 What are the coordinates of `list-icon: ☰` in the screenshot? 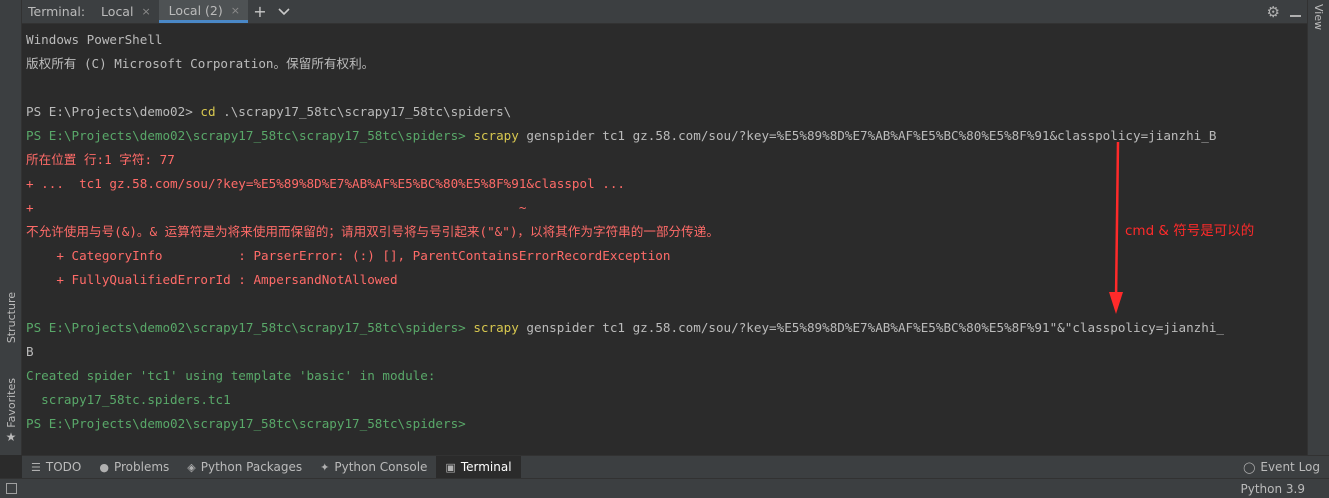 It's located at (36, 467).